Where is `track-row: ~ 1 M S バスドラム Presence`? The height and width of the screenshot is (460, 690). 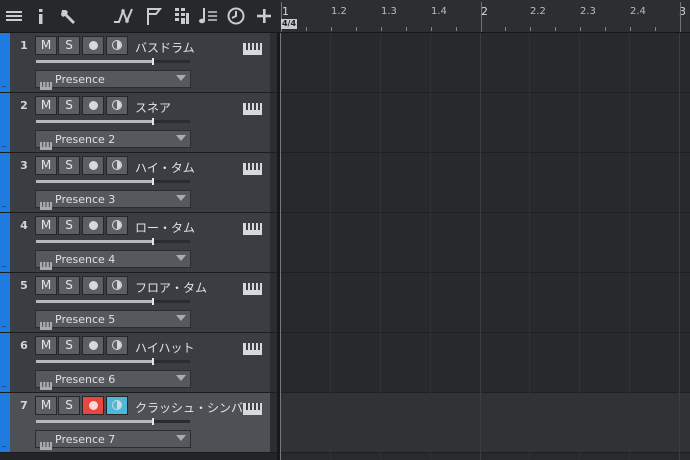
track-row: ~ 1 M S バスドラム Presence is located at coordinates (140, 63).